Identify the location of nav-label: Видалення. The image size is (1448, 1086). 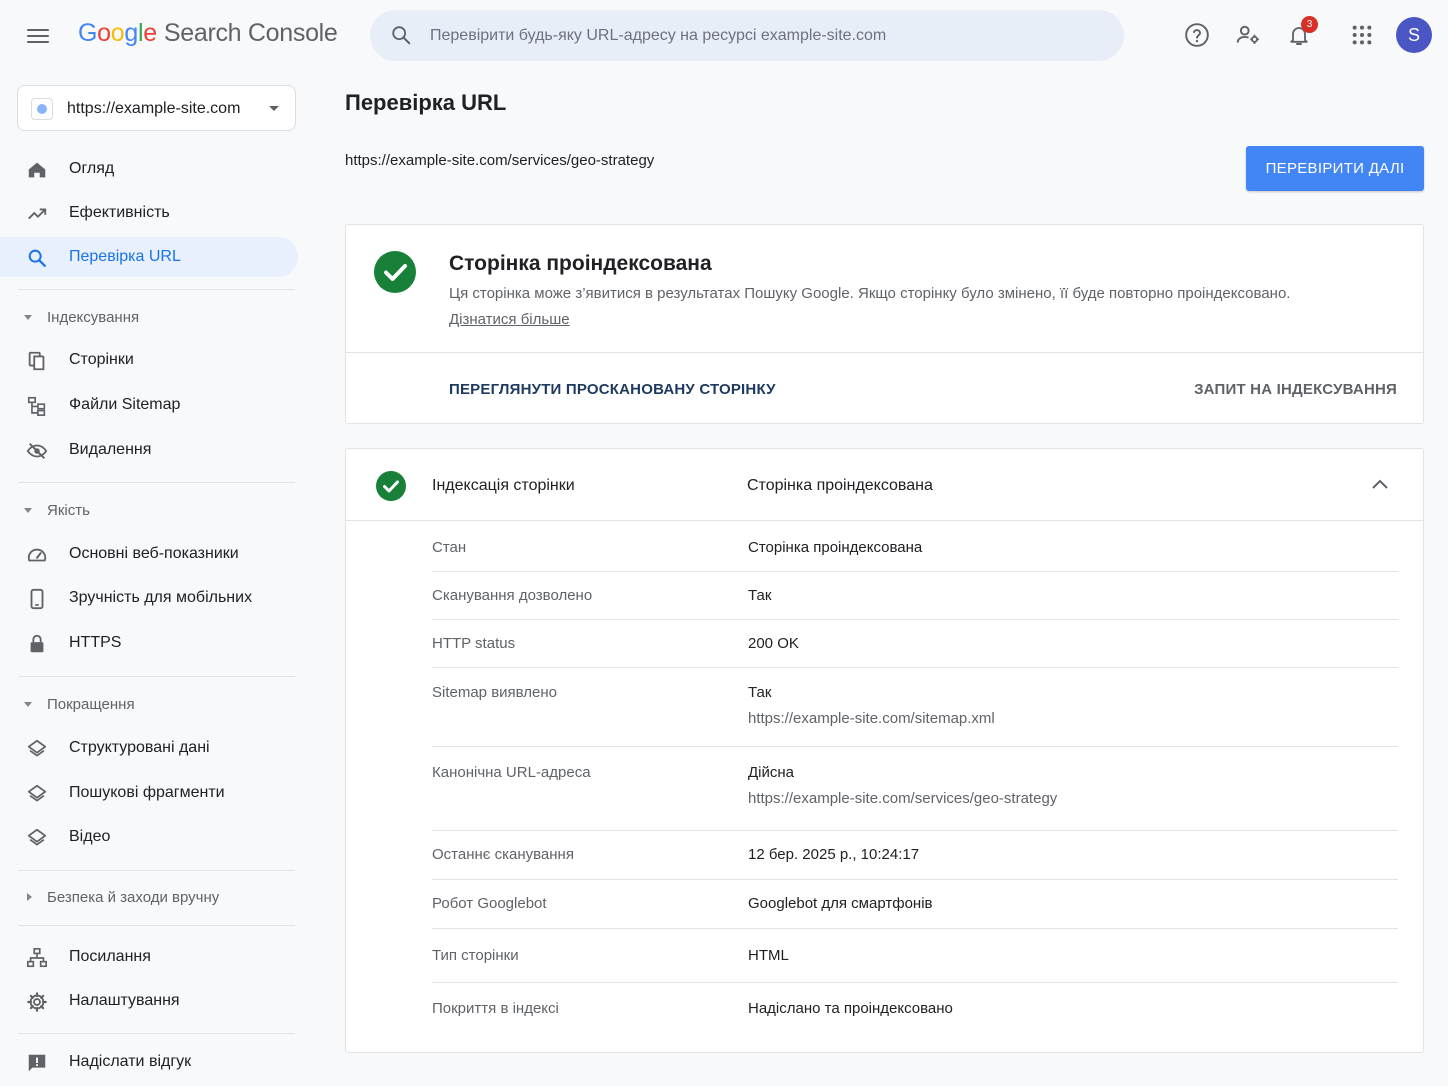
(110, 449).